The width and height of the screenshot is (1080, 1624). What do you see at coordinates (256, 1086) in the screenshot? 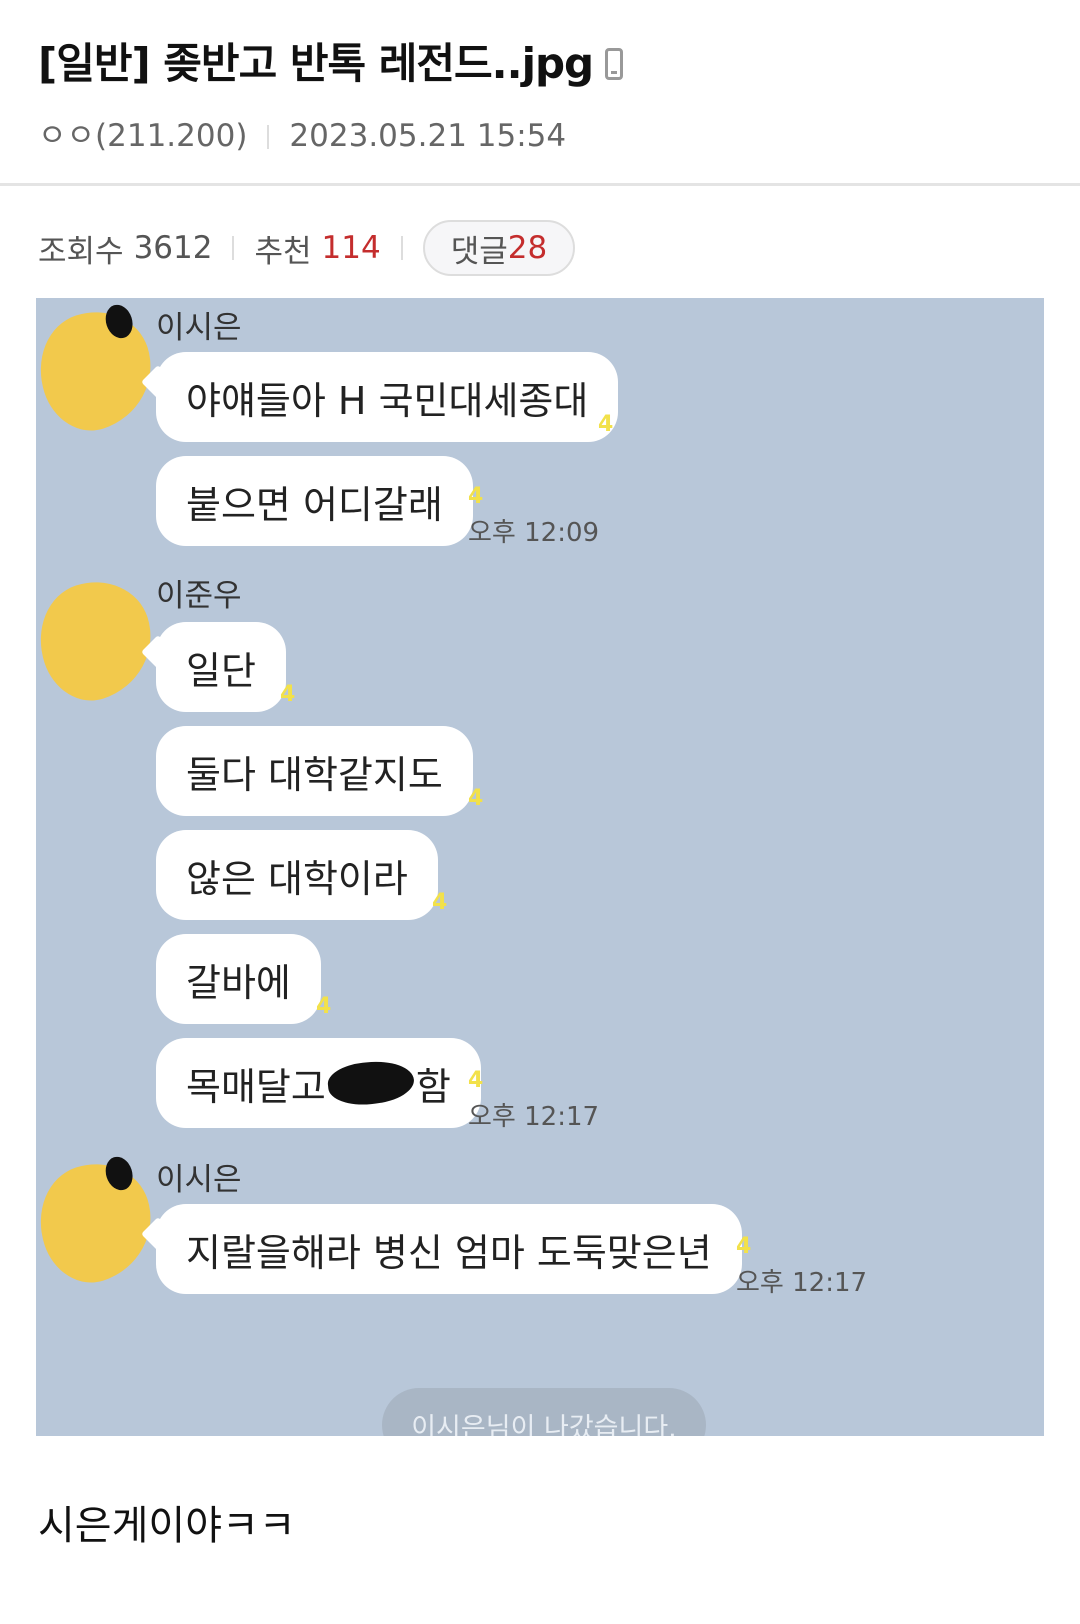
I see `bubble-text: 목매달고` at bounding box center [256, 1086].